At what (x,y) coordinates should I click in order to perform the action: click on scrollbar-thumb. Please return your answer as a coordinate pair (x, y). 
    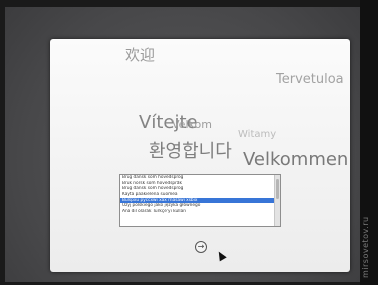
    Looking at the image, I should click on (277, 189).